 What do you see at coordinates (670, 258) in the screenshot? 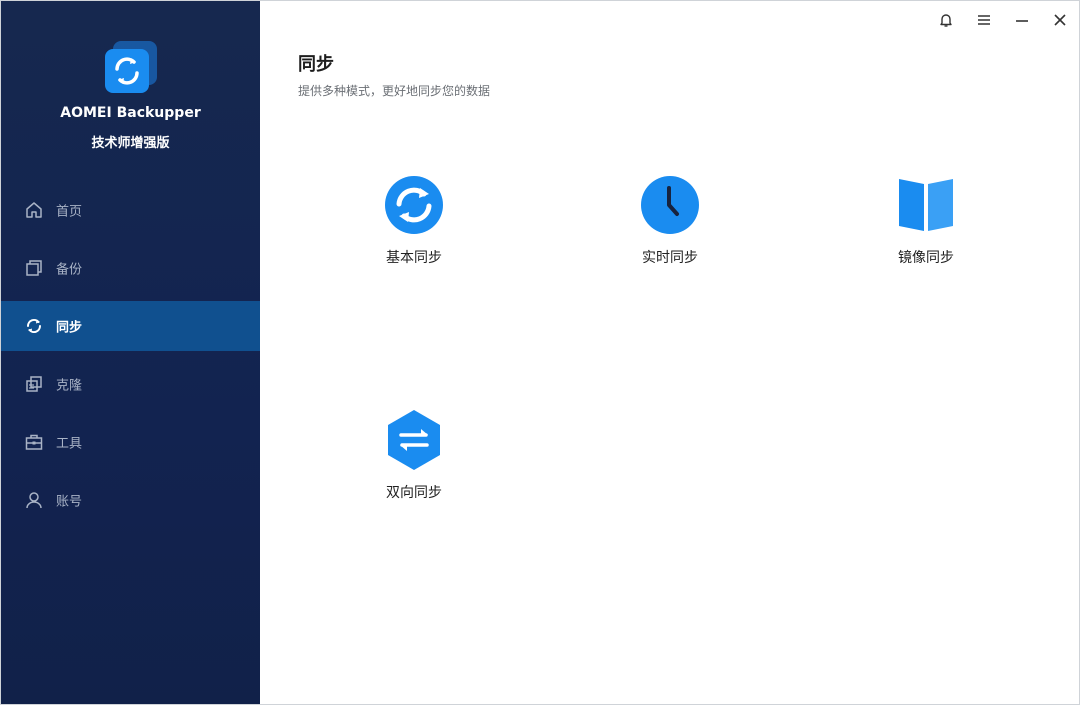
I see `option-label: 实时同步` at bounding box center [670, 258].